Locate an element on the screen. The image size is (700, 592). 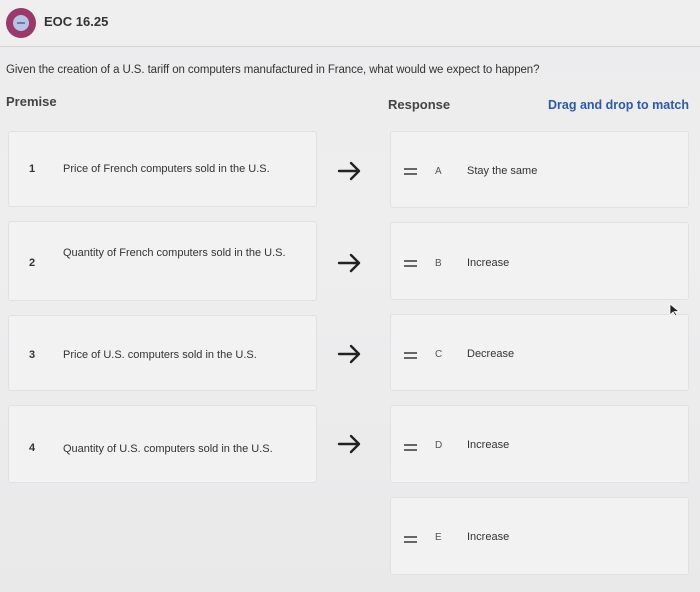
response-card-b: B Increase is located at coordinates (539, 261).